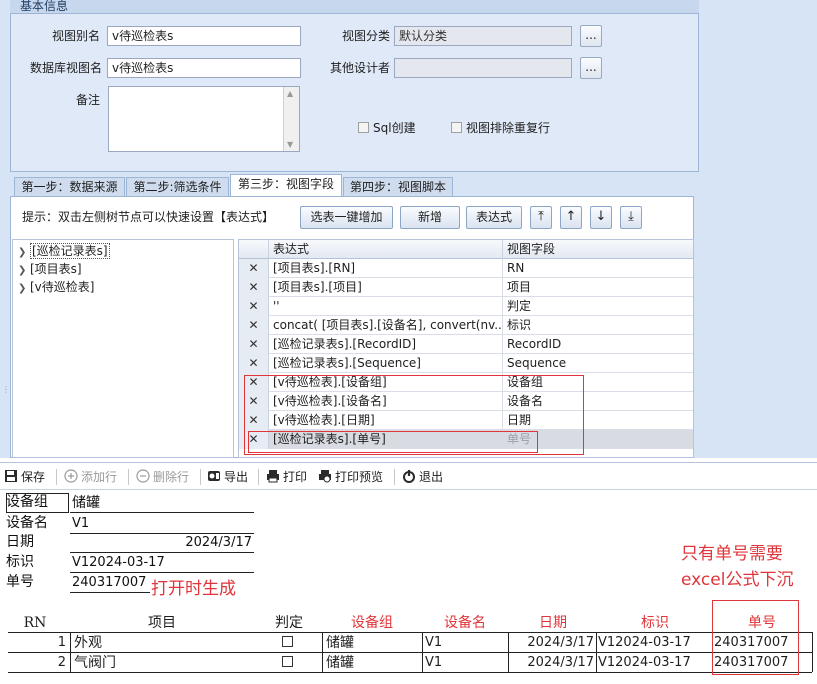  Describe the element at coordinates (204, 68) in the screenshot. I see `db-view-name-input: v待巡检表s` at that location.